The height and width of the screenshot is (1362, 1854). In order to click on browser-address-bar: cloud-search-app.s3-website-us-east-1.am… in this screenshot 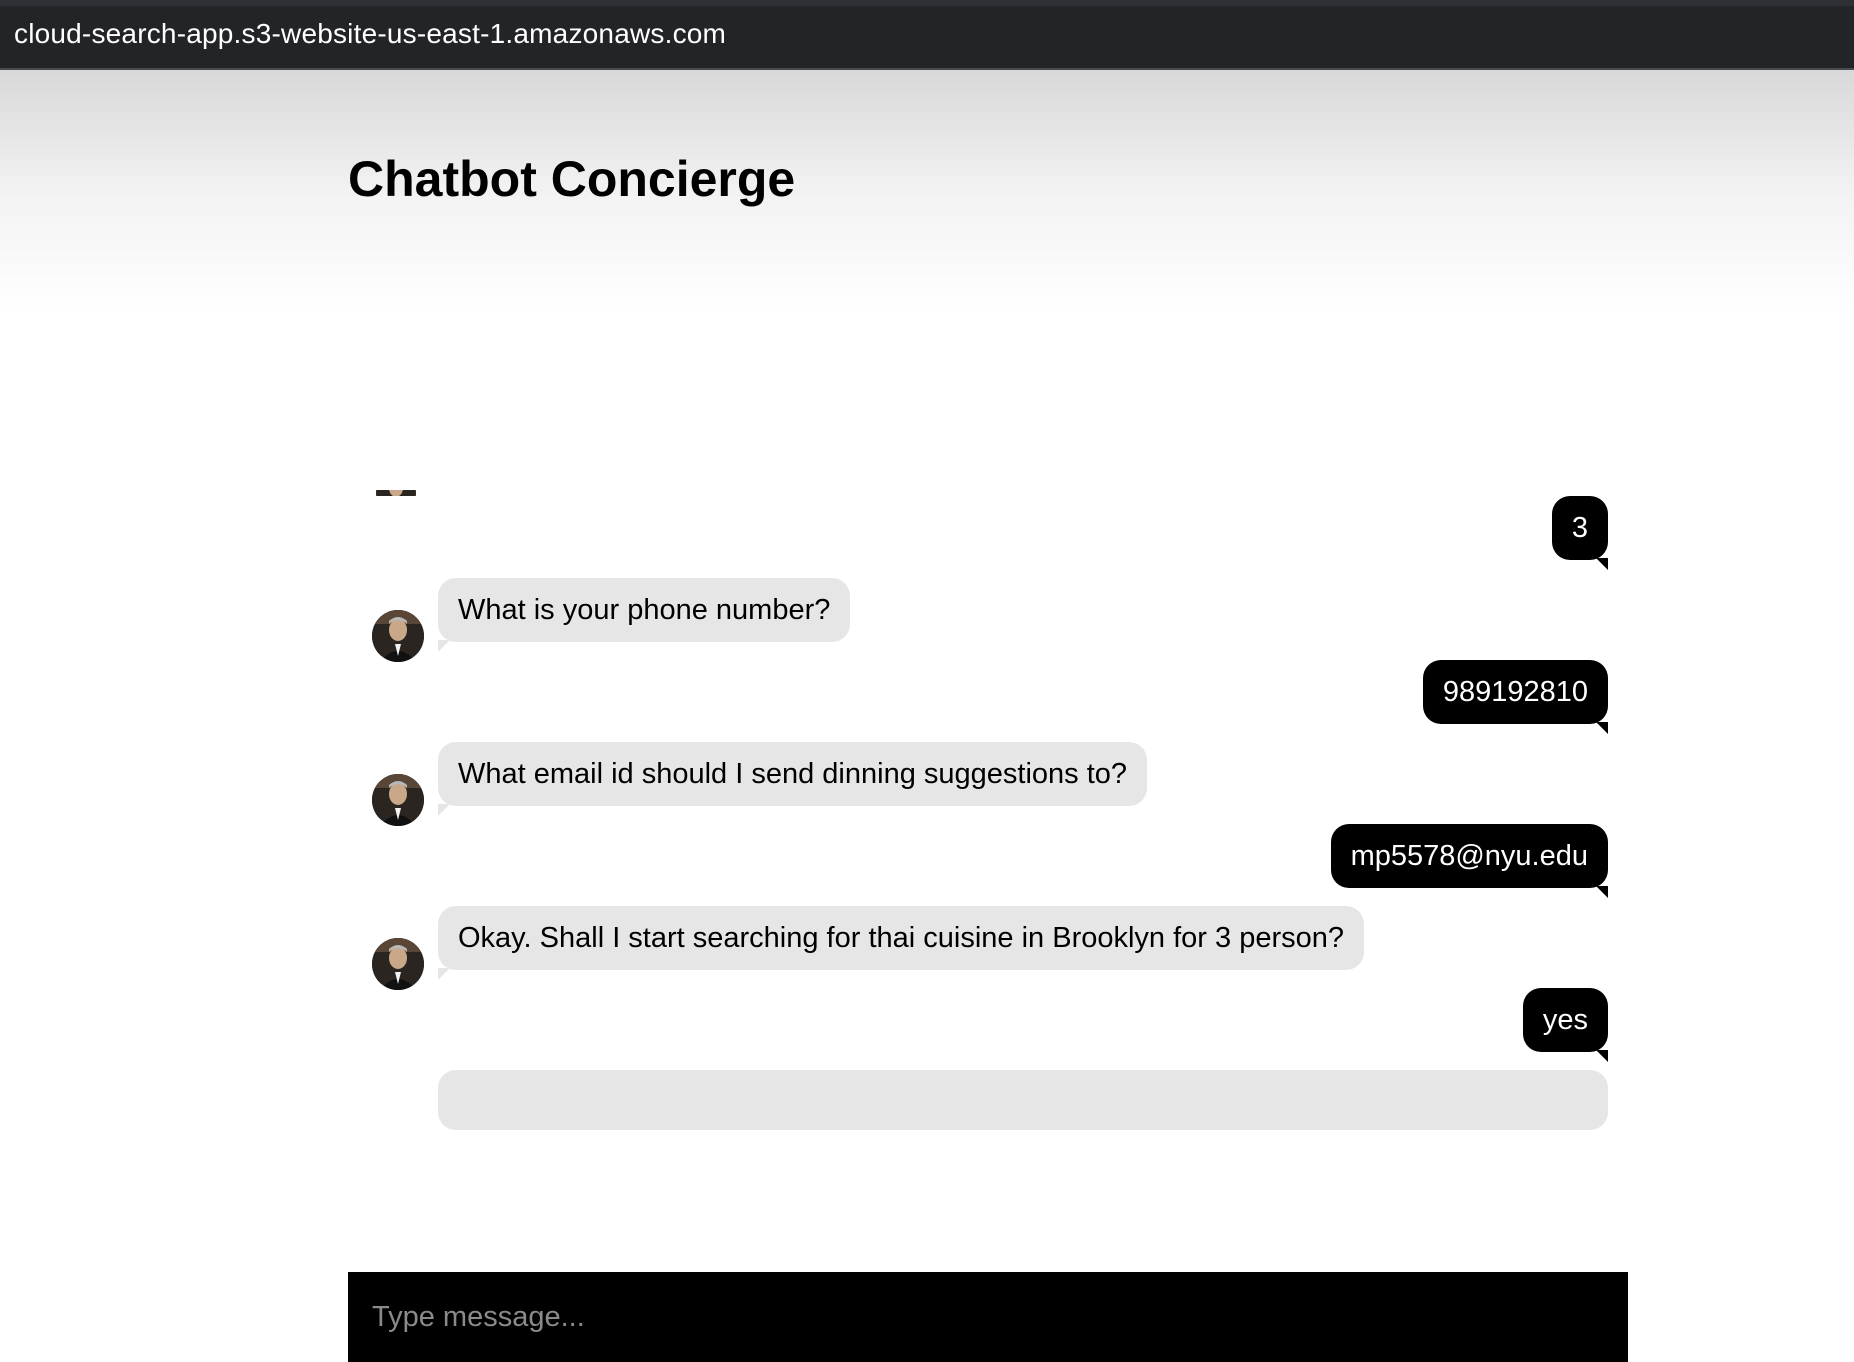, I will do `click(927, 35)`.